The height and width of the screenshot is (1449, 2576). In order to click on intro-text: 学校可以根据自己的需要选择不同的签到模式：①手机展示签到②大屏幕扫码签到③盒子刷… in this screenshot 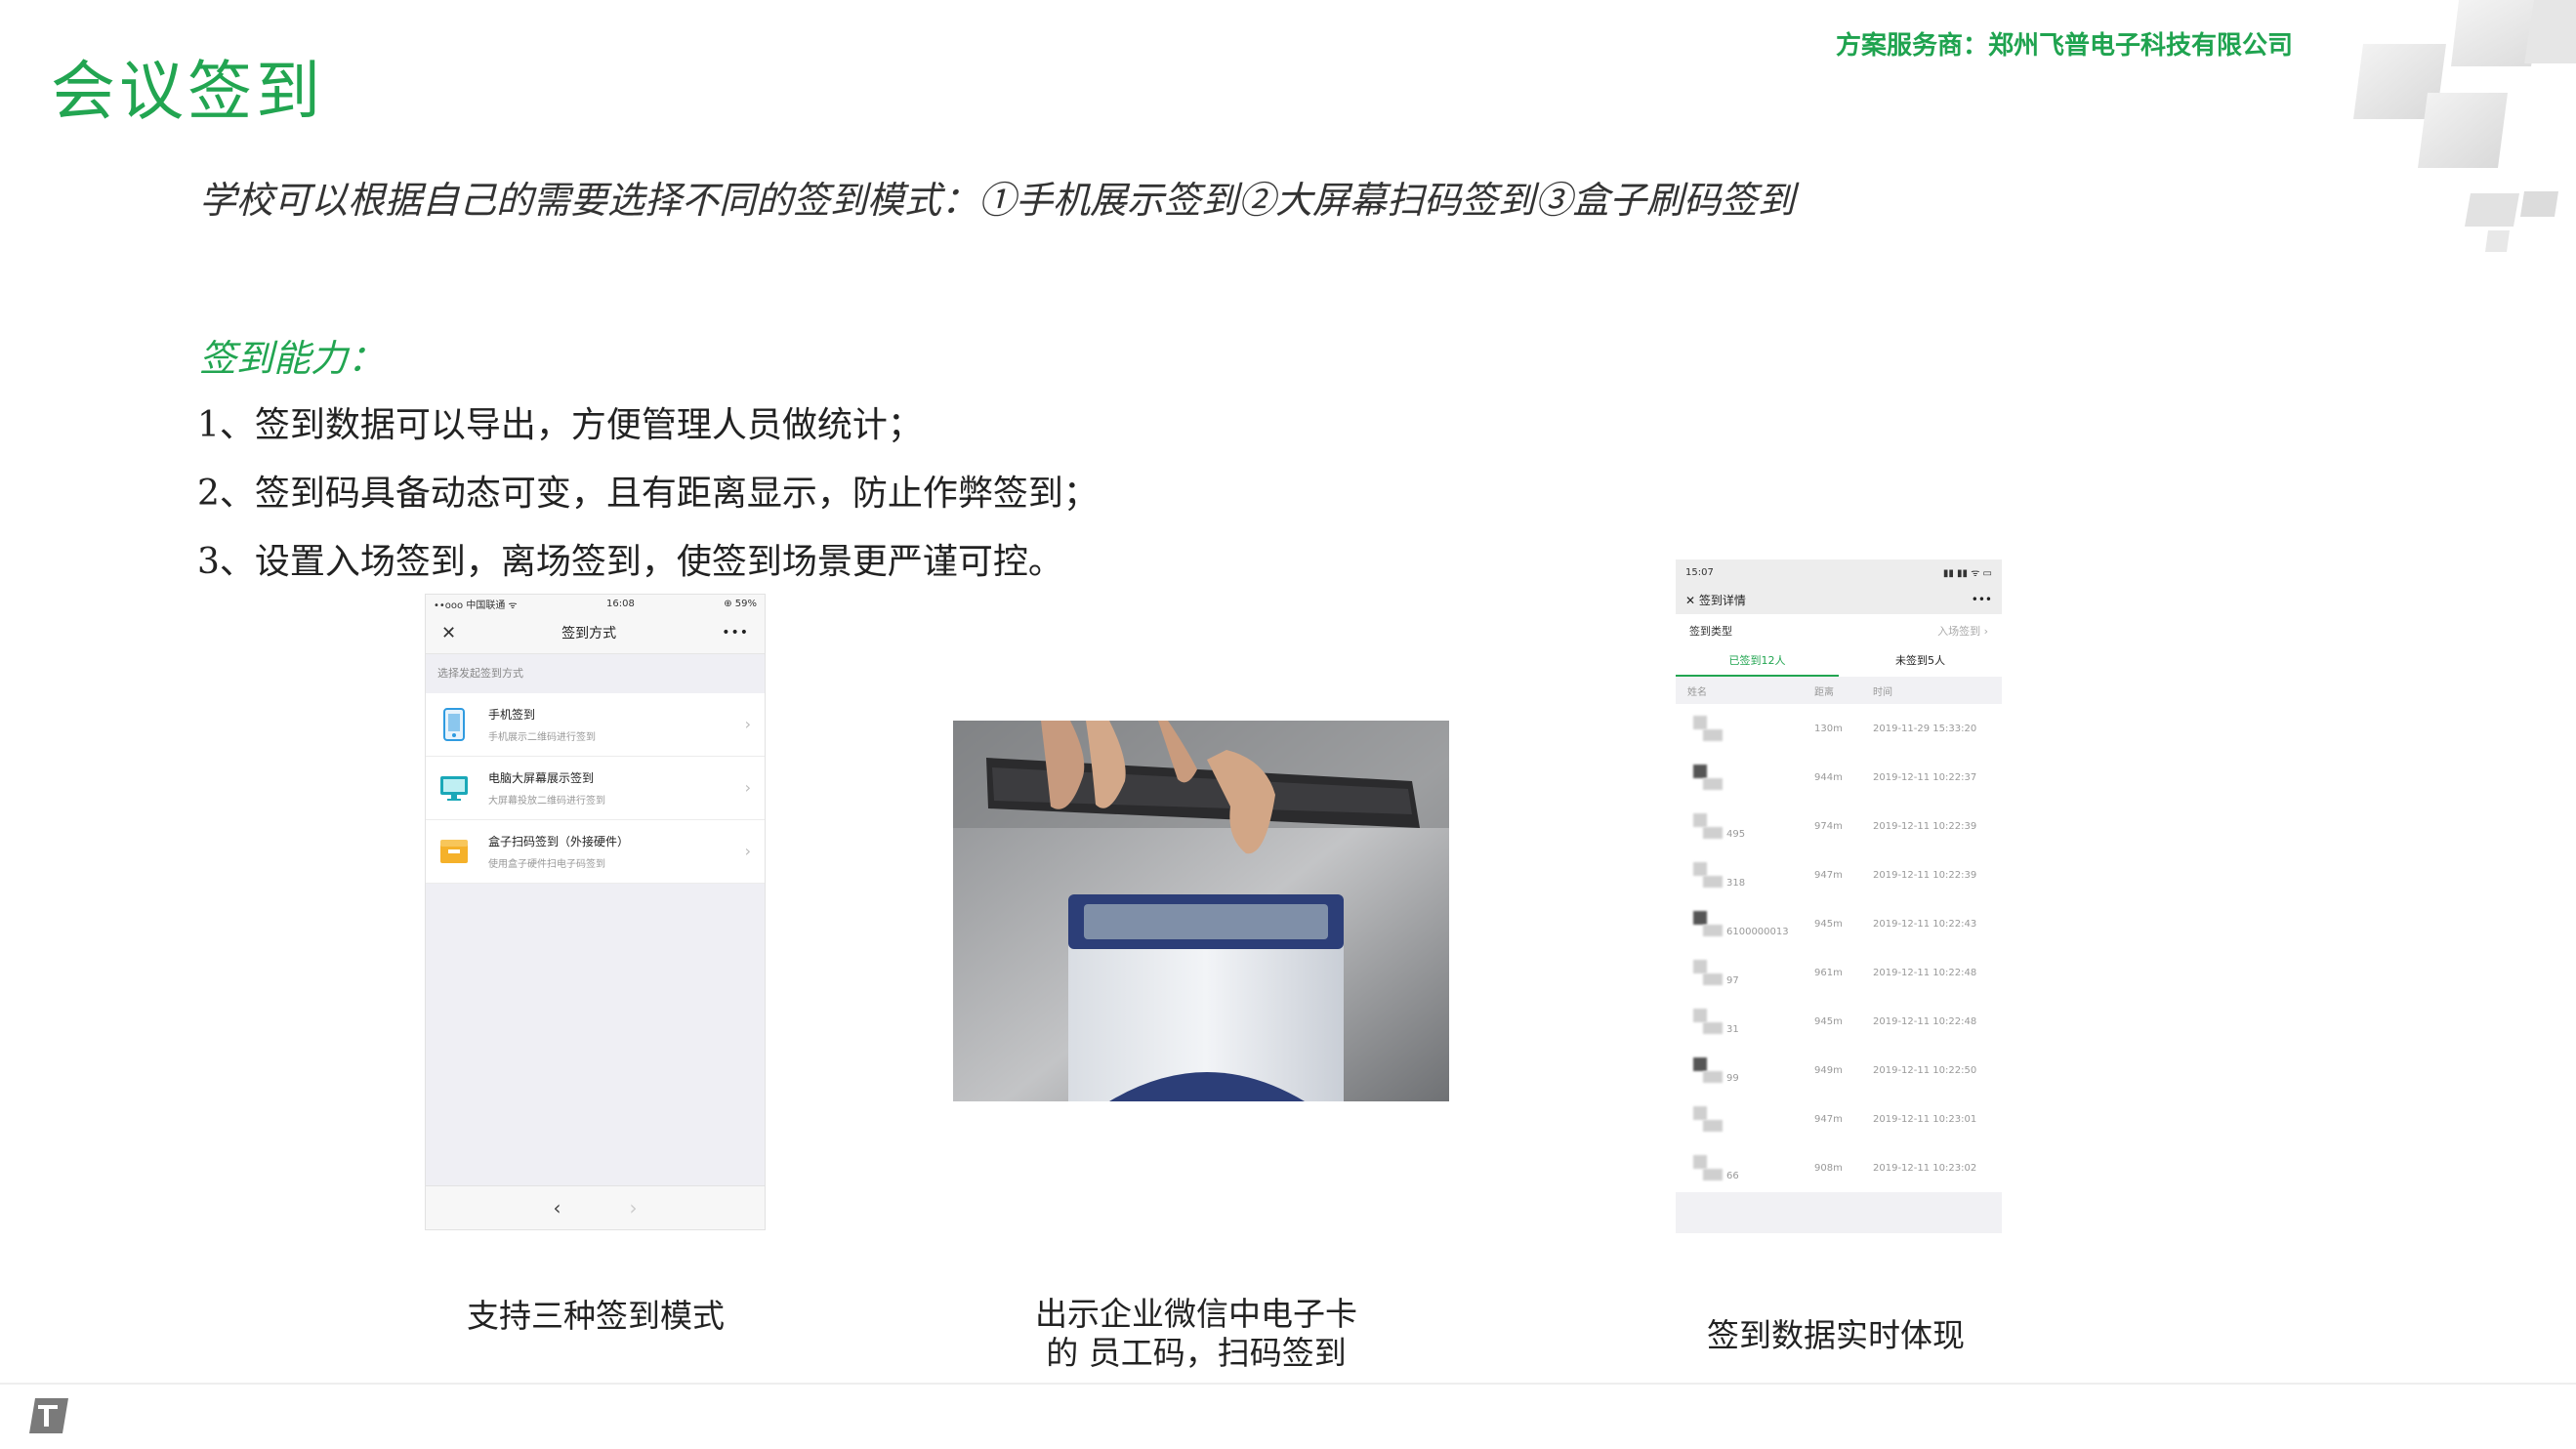, I will do `click(998, 200)`.